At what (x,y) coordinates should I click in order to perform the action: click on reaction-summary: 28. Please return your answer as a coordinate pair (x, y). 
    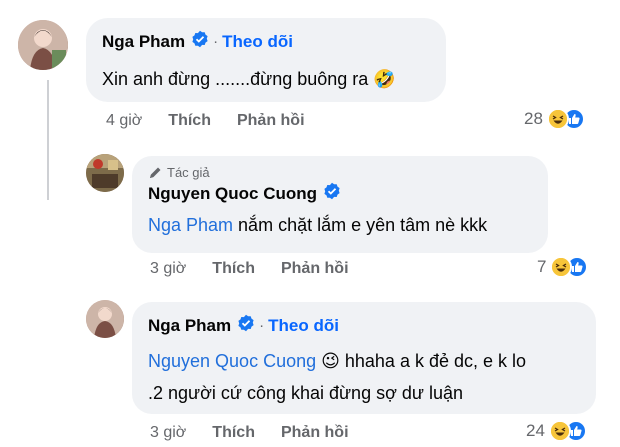
    Looking at the image, I should click on (554, 119).